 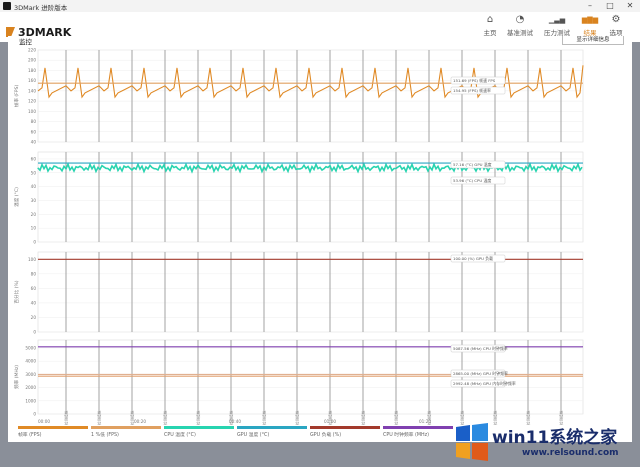 What do you see at coordinates (34, 200) in the screenshot?
I see `y-tick-label: 30` at bounding box center [34, 200].